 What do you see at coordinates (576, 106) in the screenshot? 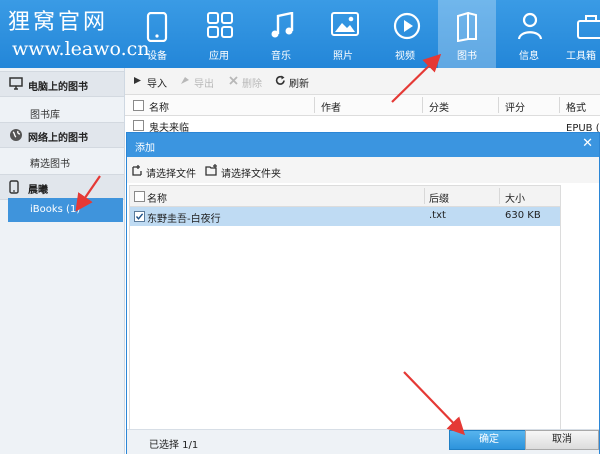
I see `col-format: 格式` at bounding box center [576, 106].